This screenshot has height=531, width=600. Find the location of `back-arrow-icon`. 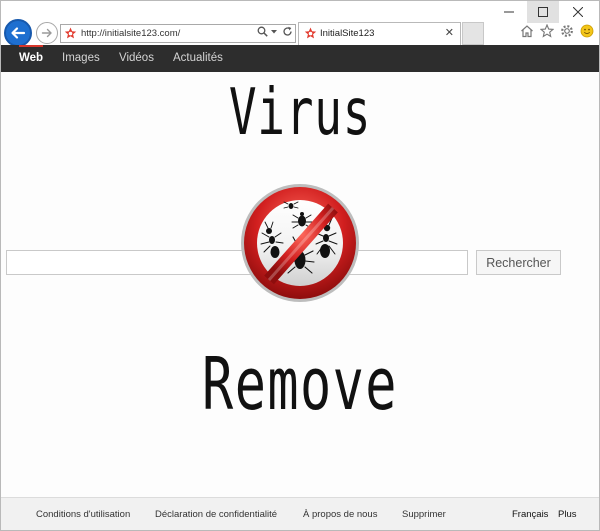

back-arrow-icon is located at coordinates (18, 33).